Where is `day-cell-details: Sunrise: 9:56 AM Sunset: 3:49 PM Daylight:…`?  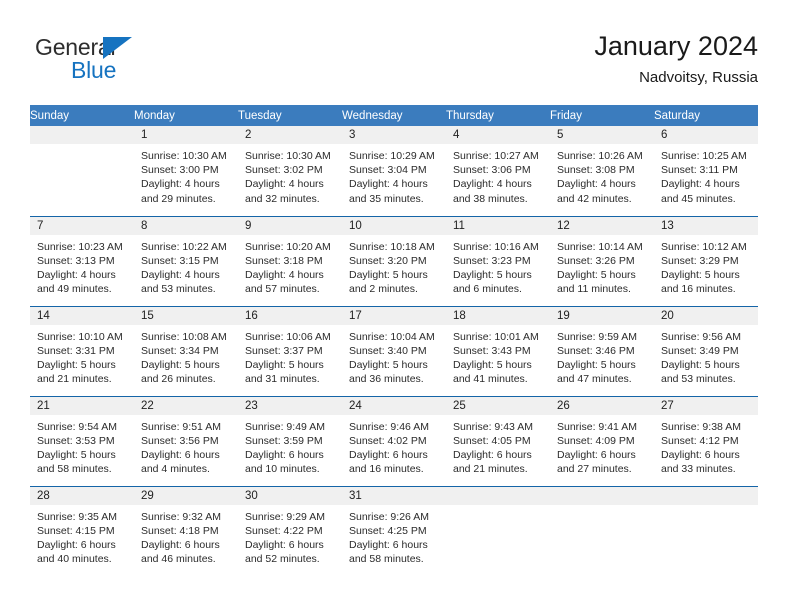
day-cell-details: Sunrise: 9:56 AM Sunset: 3:49 PM Daylight:… is located at coordinates (706, 356).